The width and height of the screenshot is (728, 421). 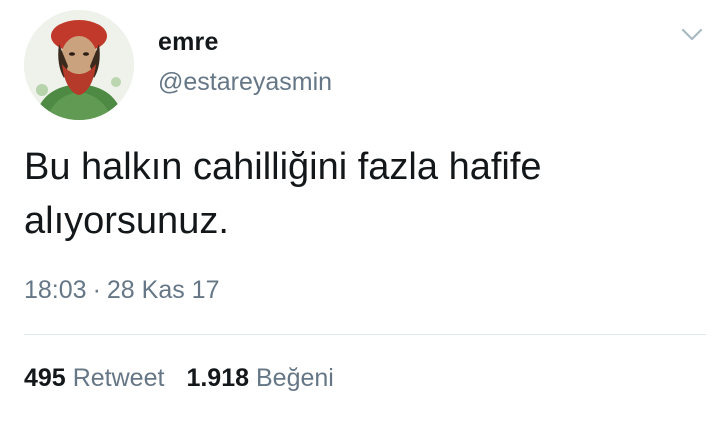 I want to click on retweet-stat: 495 Retweet, so click(x=94, y=378).